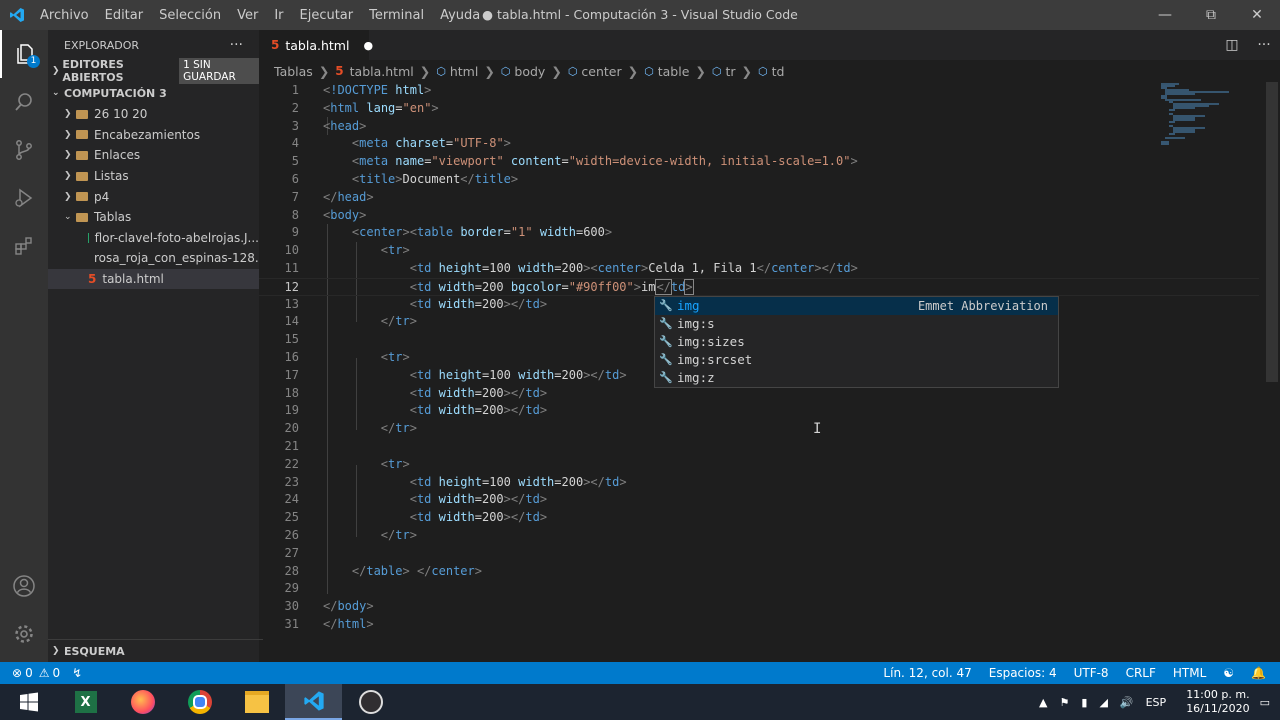 Image resolution: width=1280 pixels, height=720 pixels. Describe the element at coordinates (236, 45) in the screenshot. I see `more-actions-icon: ···` at that location.